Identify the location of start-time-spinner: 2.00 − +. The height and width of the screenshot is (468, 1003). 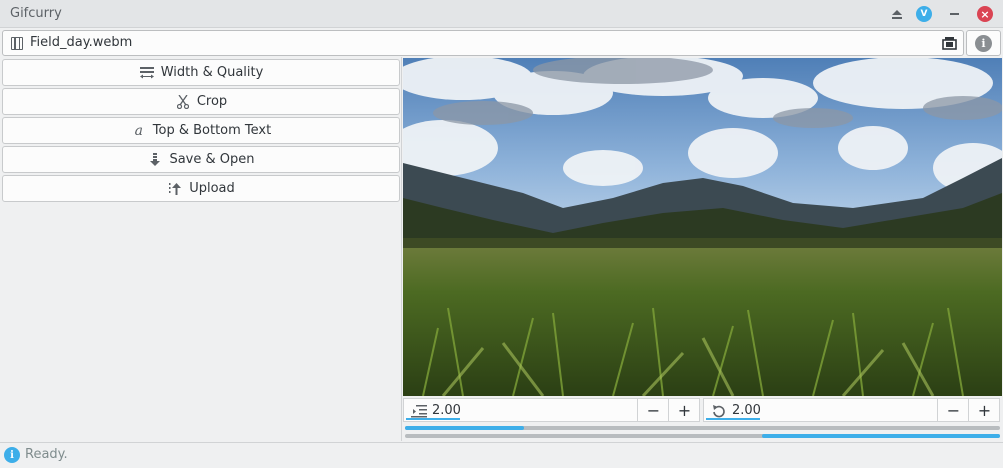
(551, 410).